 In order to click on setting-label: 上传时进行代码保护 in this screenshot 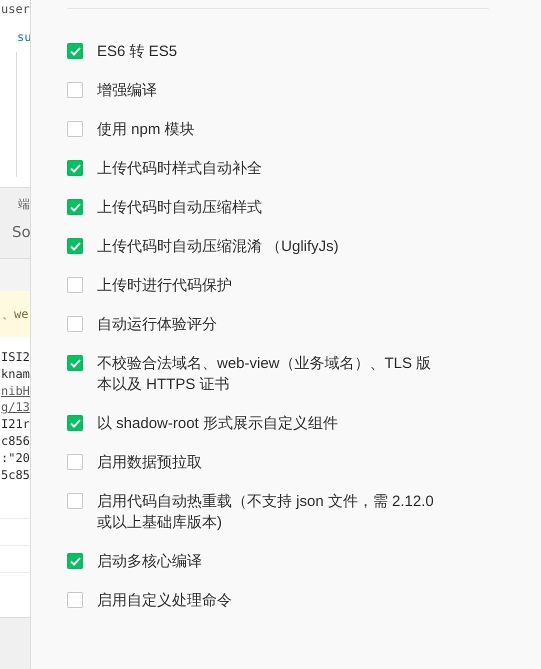, I will do `click(269, 285)`.